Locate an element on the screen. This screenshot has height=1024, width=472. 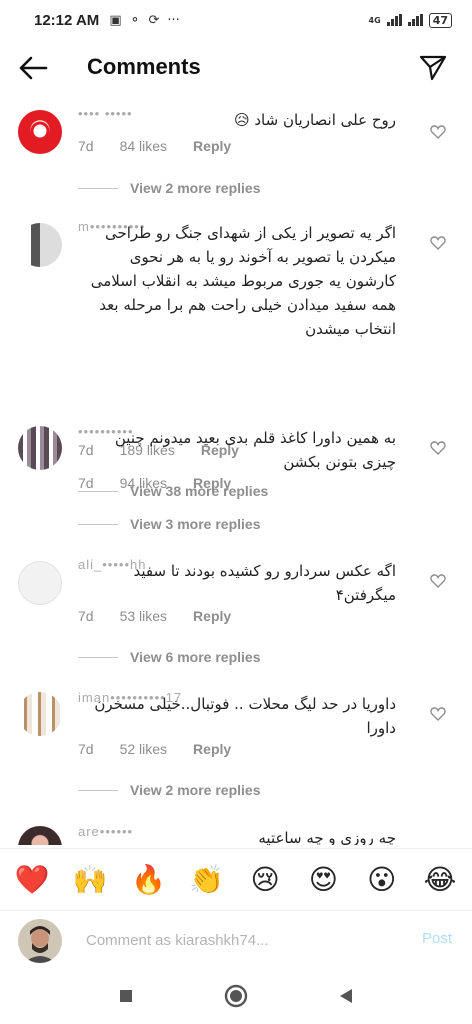
comment-meta: 7d 53 likes Reply is located at coordinates (167, 616).